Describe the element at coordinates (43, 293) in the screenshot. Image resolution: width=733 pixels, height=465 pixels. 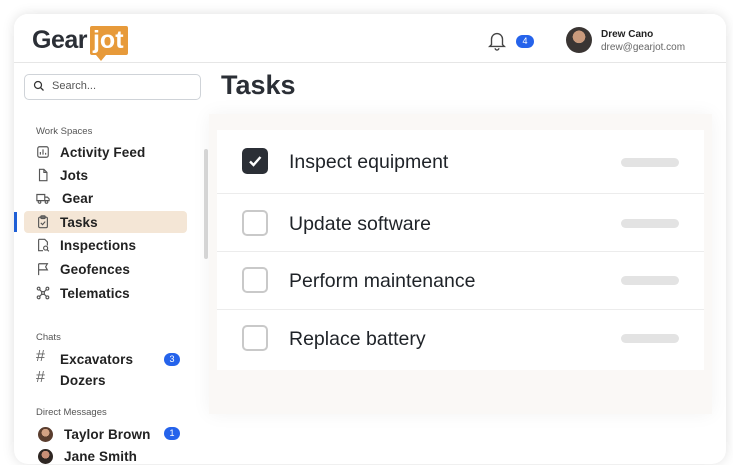
I see `network-icon` at that location.